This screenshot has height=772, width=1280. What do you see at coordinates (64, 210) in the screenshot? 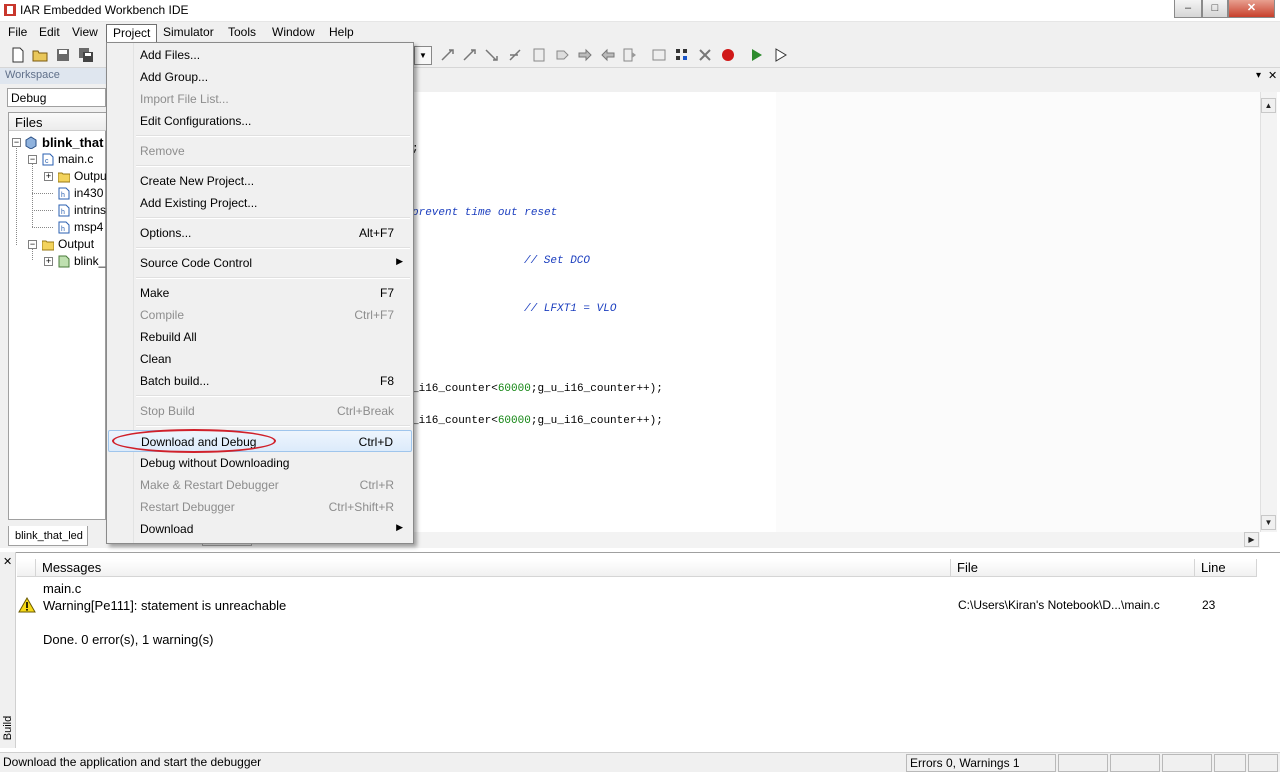
I see `header-file-icon: h` at bounding box center [64, 210].